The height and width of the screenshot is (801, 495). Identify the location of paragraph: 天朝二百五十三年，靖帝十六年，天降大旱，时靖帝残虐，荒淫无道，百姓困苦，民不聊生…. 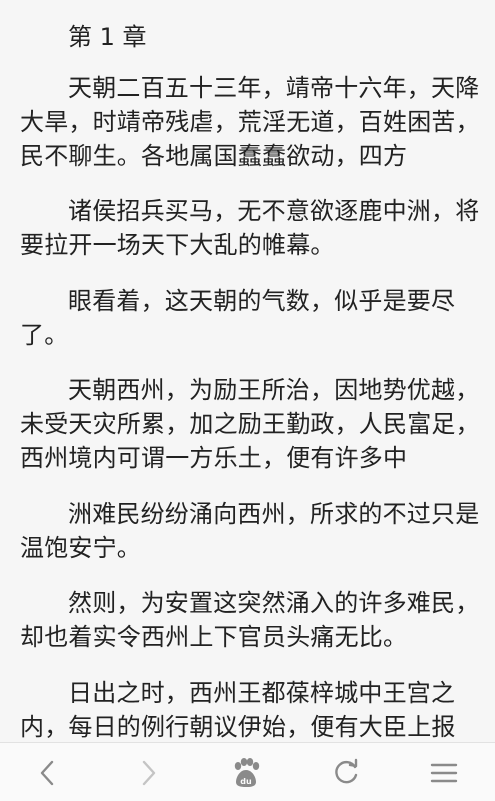
(250, 122).